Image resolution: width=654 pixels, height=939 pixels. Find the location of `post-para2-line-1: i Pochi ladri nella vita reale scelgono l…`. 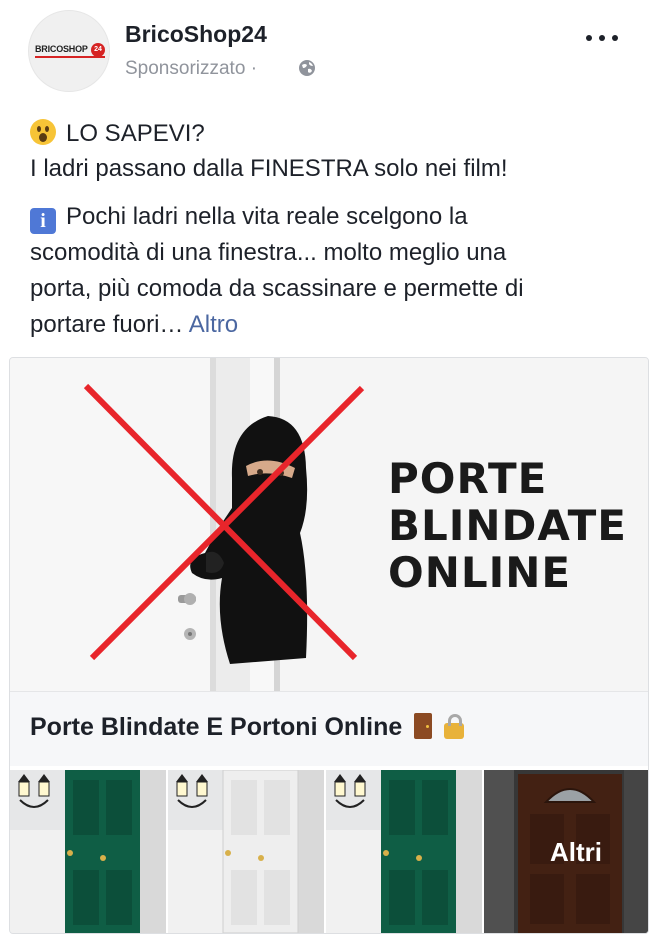

post-para2-line-1: i Pochi ladri nella vita reale scelgono l… is located at coordinates (249, 217).